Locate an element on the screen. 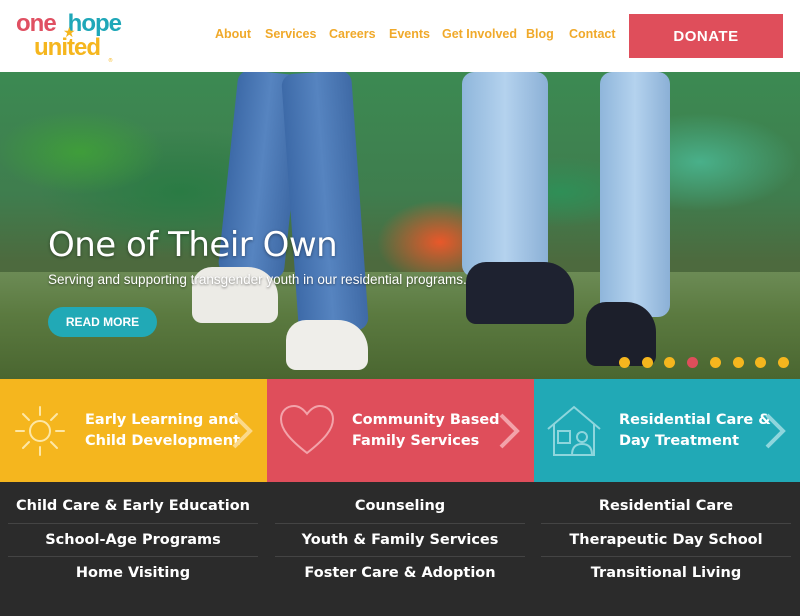  nav-get-involved: Get Involved is located at coordinates (479, 34).